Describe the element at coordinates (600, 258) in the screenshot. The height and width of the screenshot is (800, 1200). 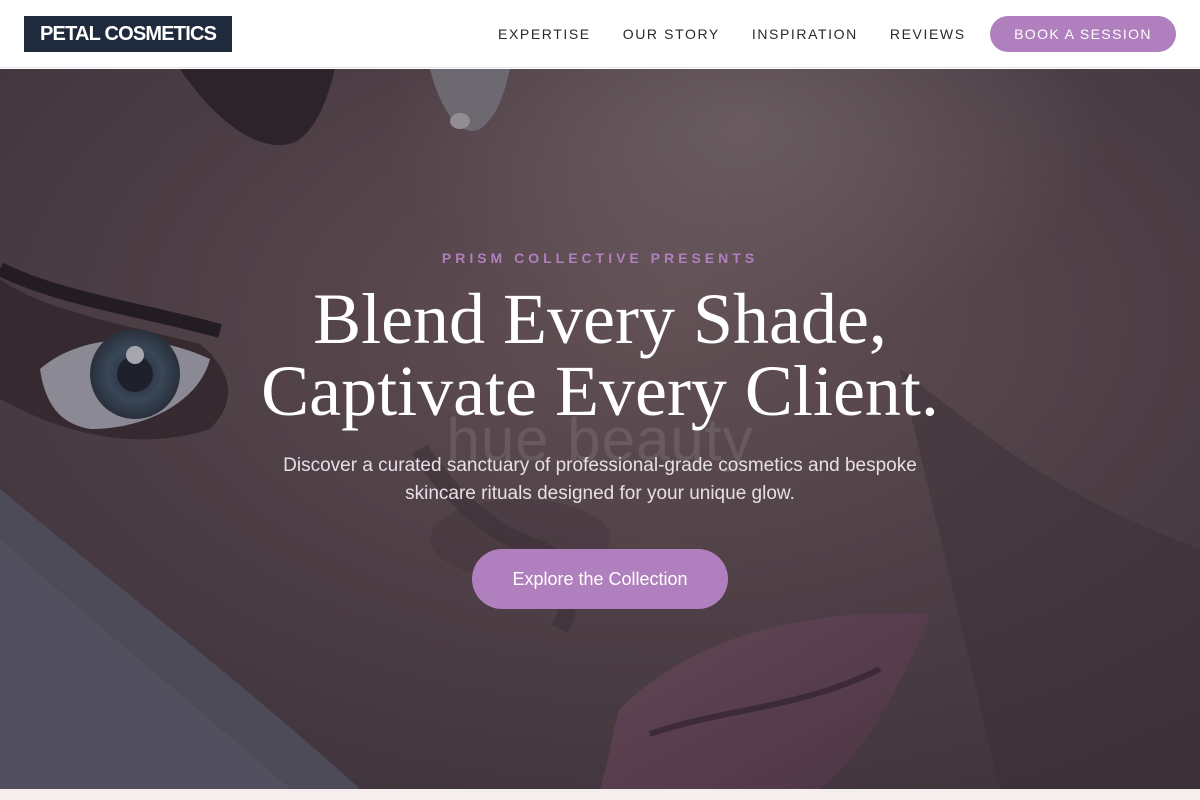
I see `hero-kicker: PRISM COLLECTIVE PRESENTS` at that location.